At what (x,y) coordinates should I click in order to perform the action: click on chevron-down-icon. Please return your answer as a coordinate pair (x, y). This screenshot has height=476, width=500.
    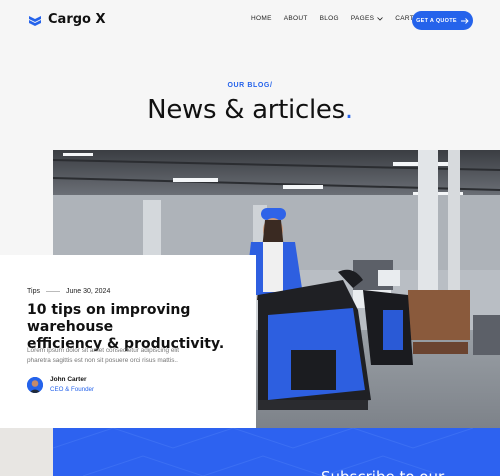
    Looking at the image, I should click on (380, 18).